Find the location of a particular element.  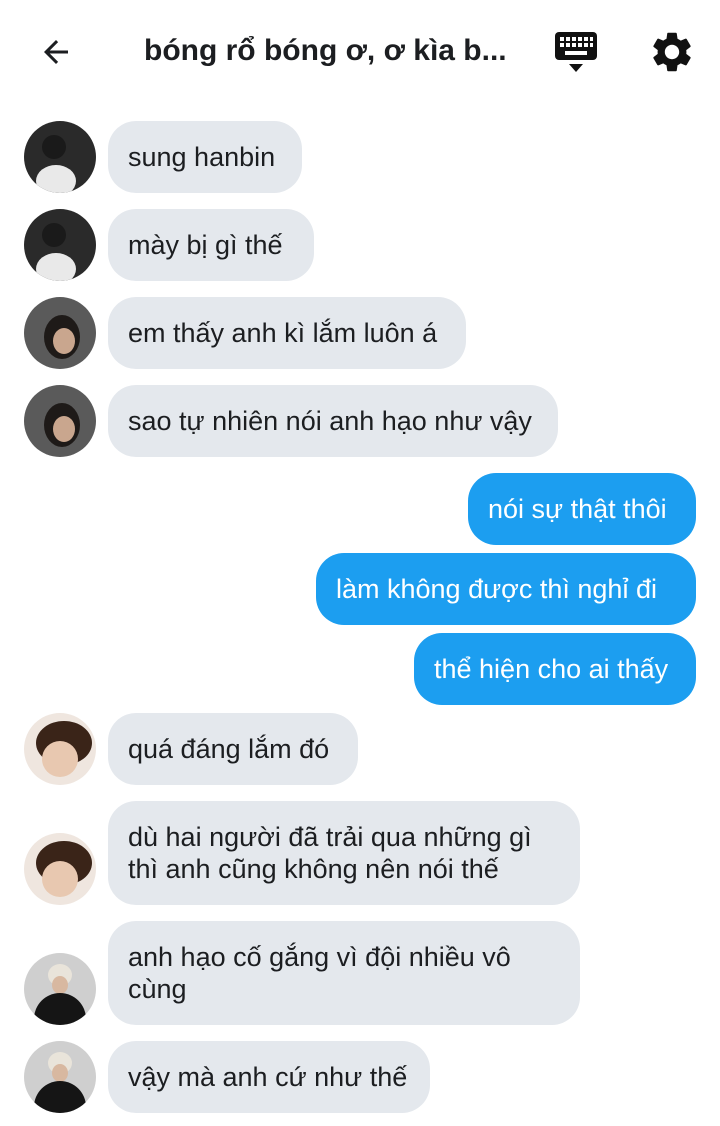

message-text: quá đáng lắm đó is located at coordinates (229, 749).